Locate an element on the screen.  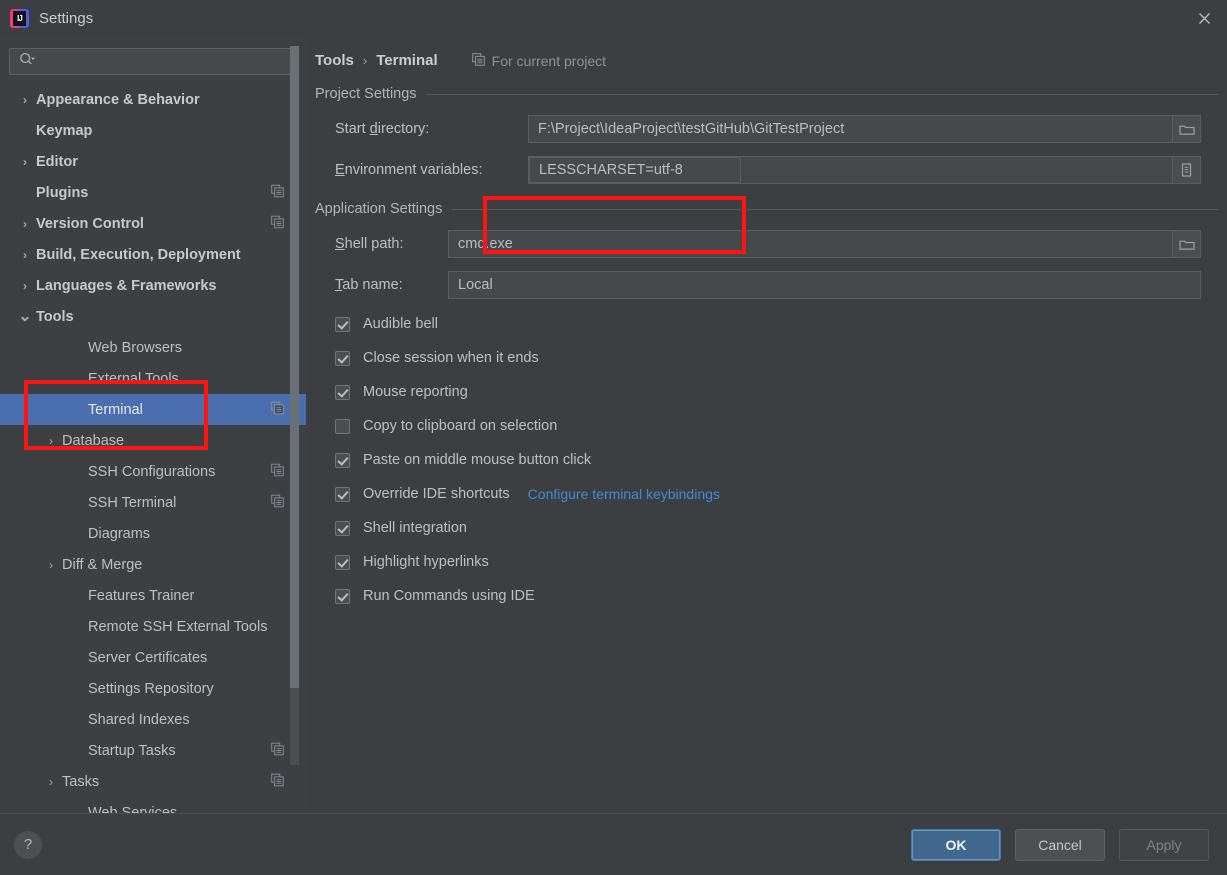
sidebar-item-diff-merge: › Diff & Merge is located at coordinates (153, 564).